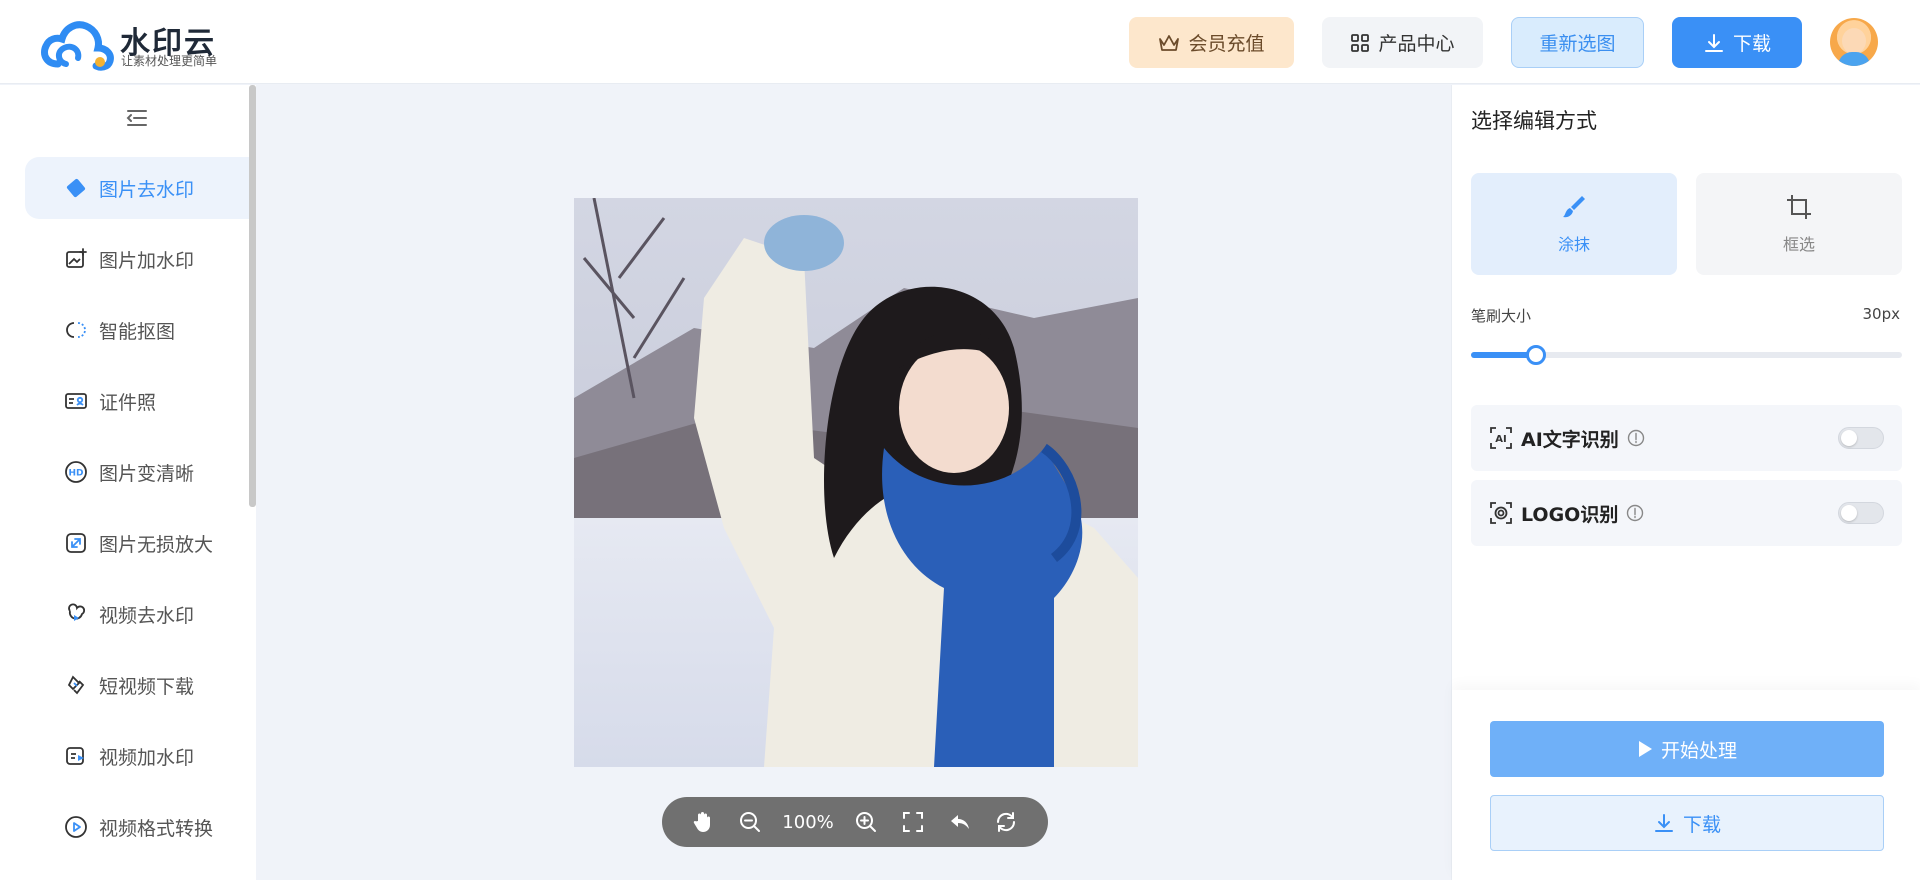 The height and width of the screenshot is (880, 1920). Describe the element at coordinates (1751, 44) in the screenshot. I see `download-label: 下载` at that location.